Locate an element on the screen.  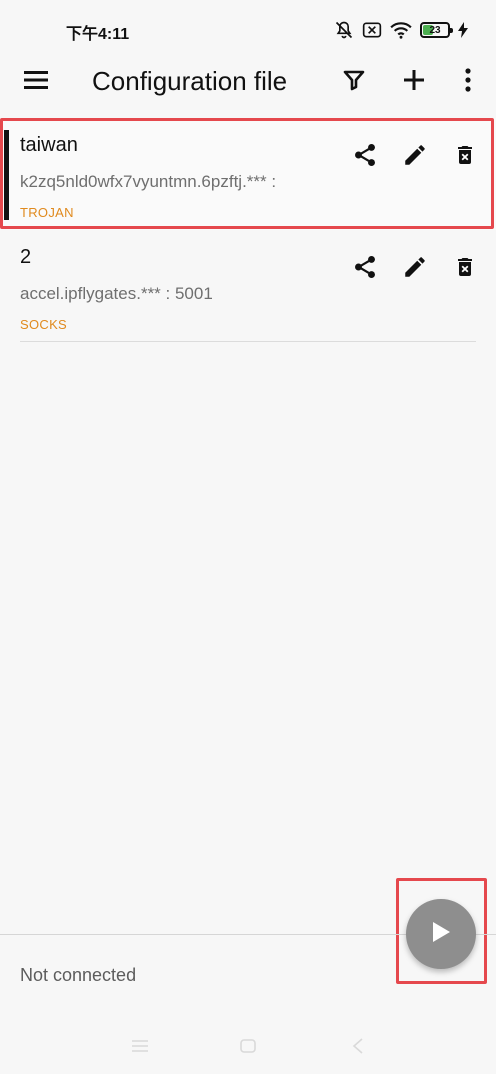
charging-icon is located at coordinates (463, 30).